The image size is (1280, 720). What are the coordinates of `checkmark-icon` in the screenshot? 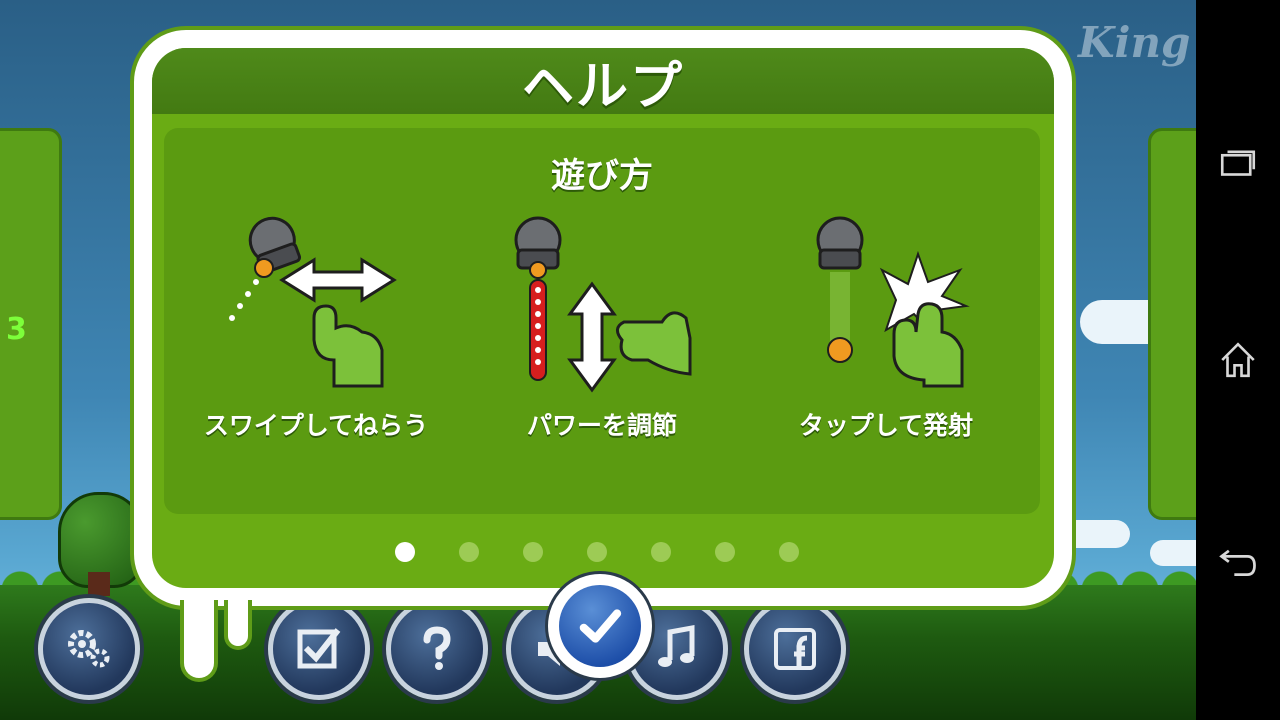 It's located at (600, 626).